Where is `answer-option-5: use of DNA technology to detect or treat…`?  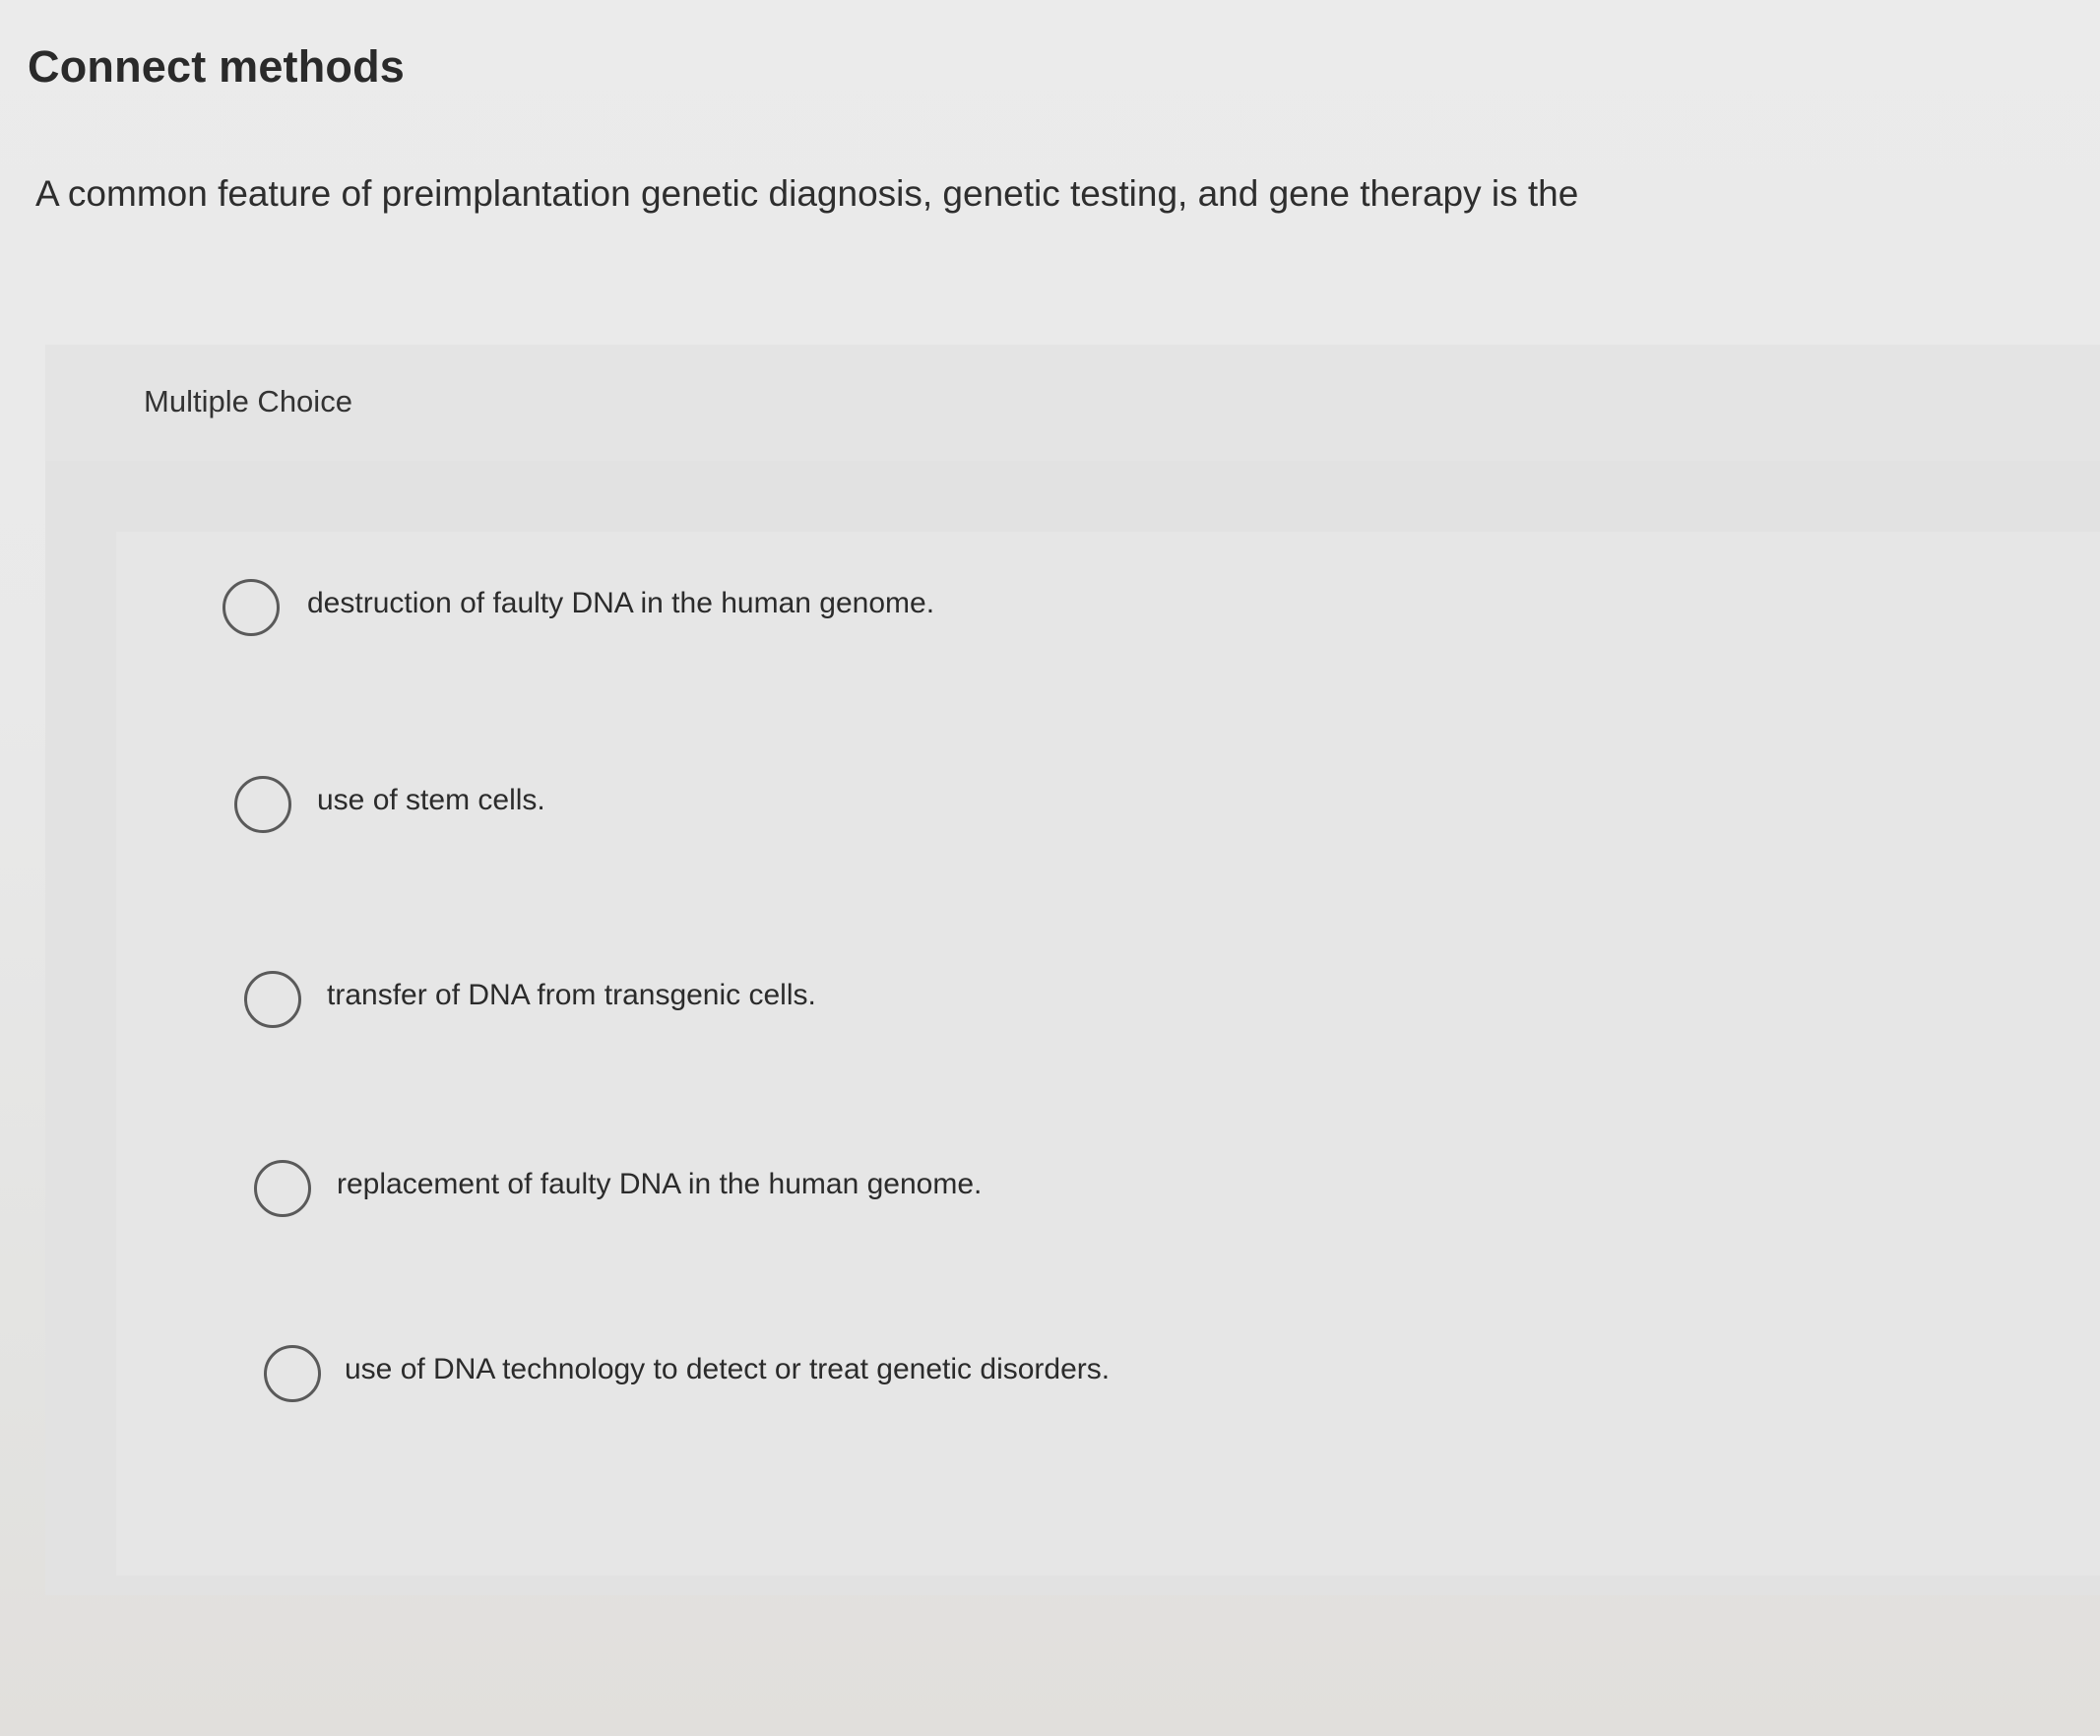 answer-option-5: use of DNA technology to detect or treat… is located at coordinates (1108, 1376).